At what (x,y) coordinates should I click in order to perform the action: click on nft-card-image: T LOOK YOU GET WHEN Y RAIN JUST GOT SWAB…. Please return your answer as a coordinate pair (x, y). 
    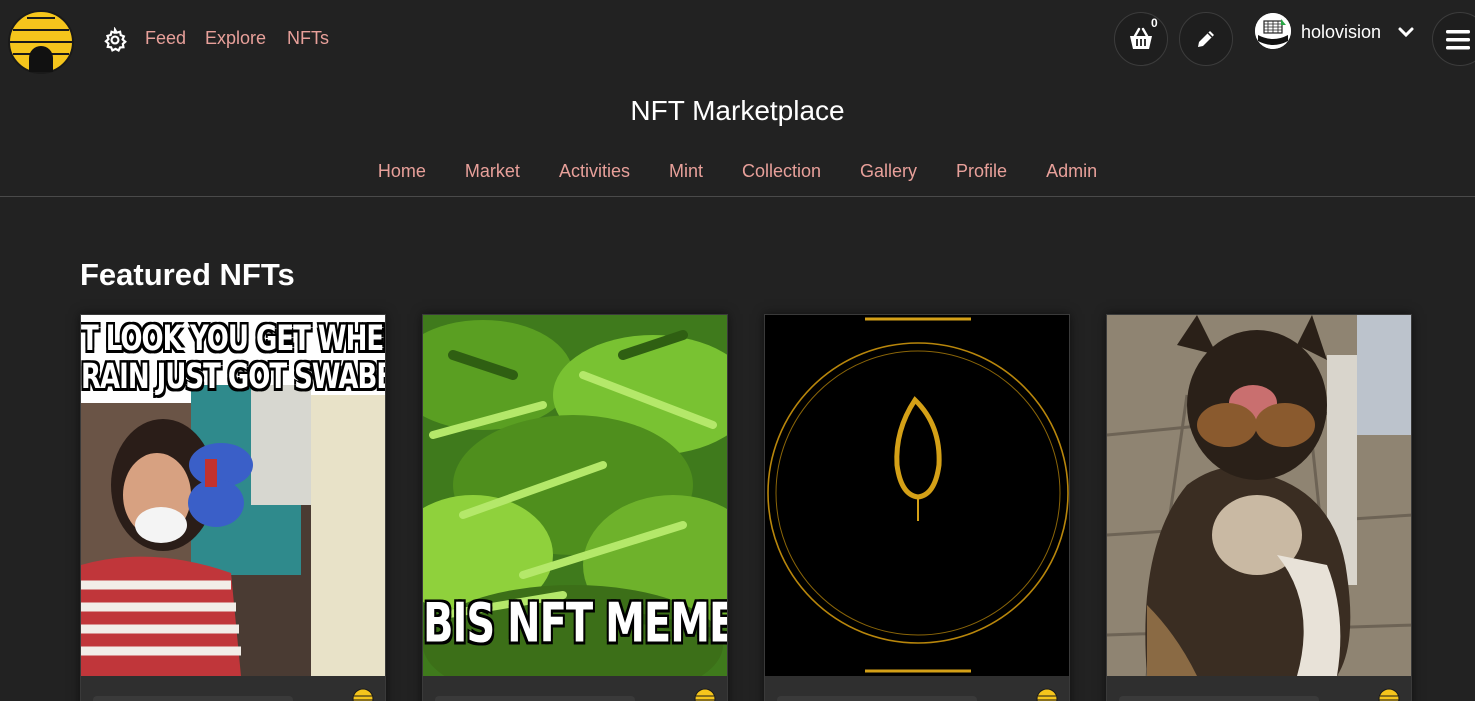
    Looking at the image, I should click on (233, 495).